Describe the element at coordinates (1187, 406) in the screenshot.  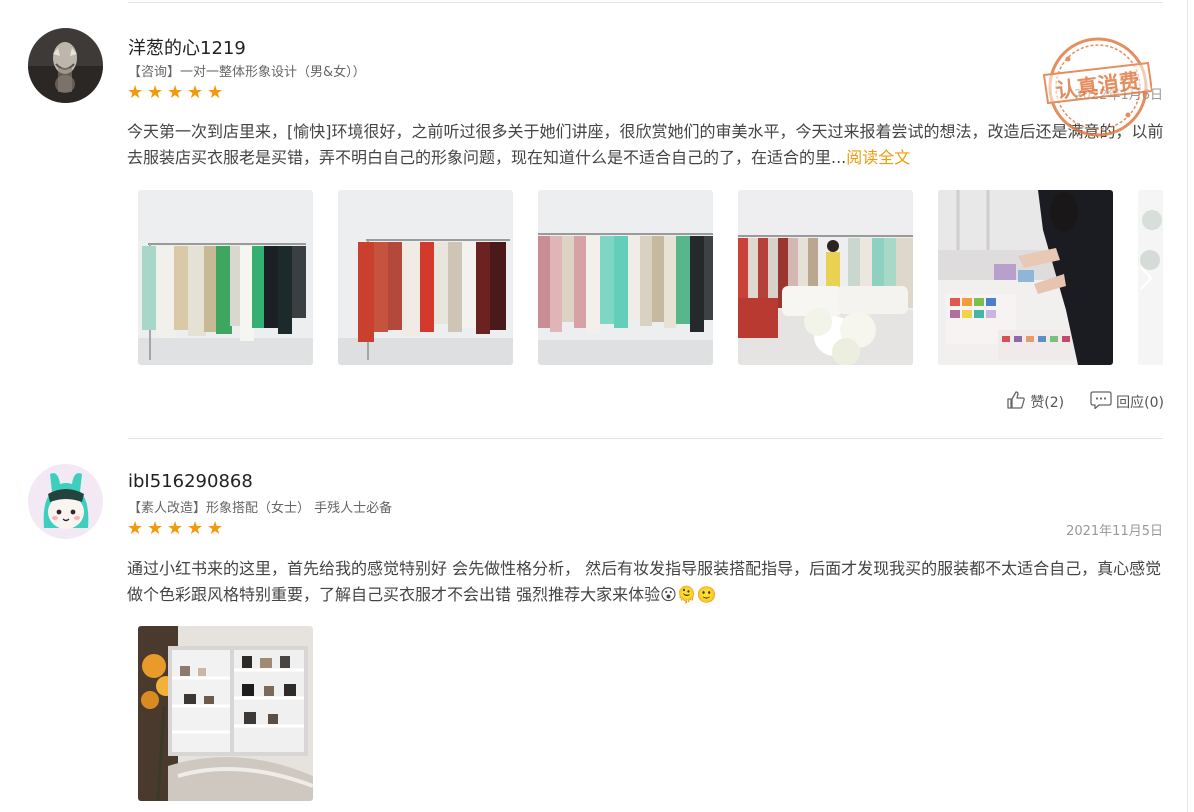
I see `scroll-edge` at that location.